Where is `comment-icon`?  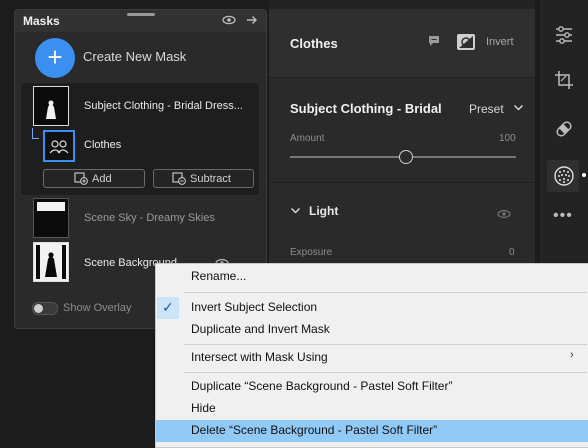
comment-icon is located at coordinates (434, 43).